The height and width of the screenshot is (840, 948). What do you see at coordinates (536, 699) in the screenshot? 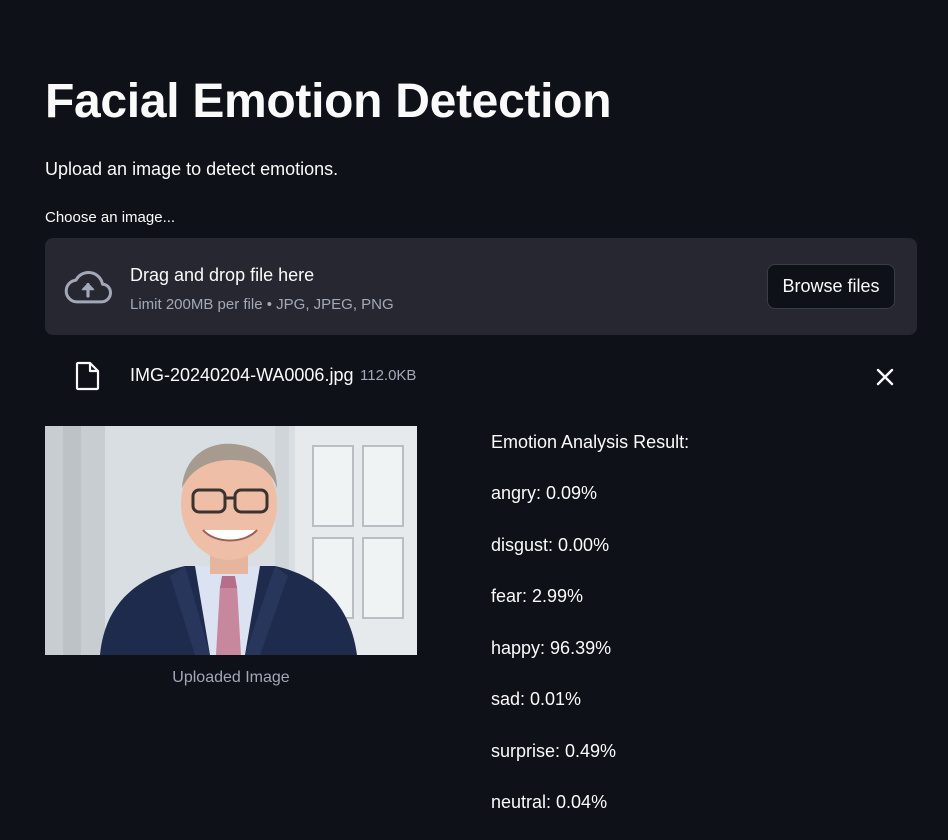
I see `result-sad: sad: 0.01%` at bounding box center [536, 699].